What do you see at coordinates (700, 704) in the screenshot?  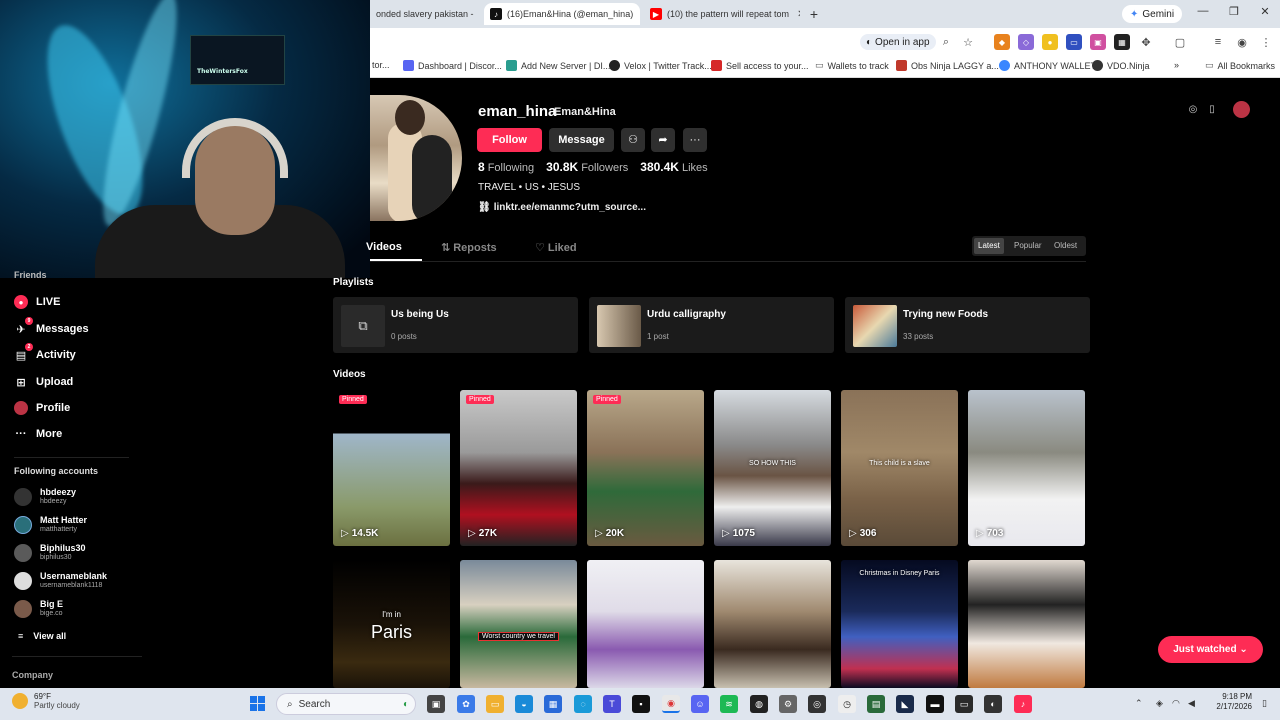 I see `discord-icon: ☺` at bounding box center [700, 704].